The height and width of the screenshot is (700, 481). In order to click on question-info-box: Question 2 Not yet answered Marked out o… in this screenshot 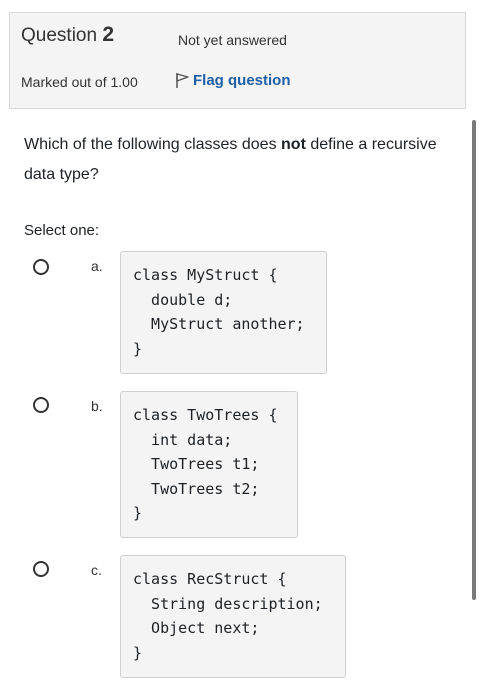, I will do `click(237, 60)`.